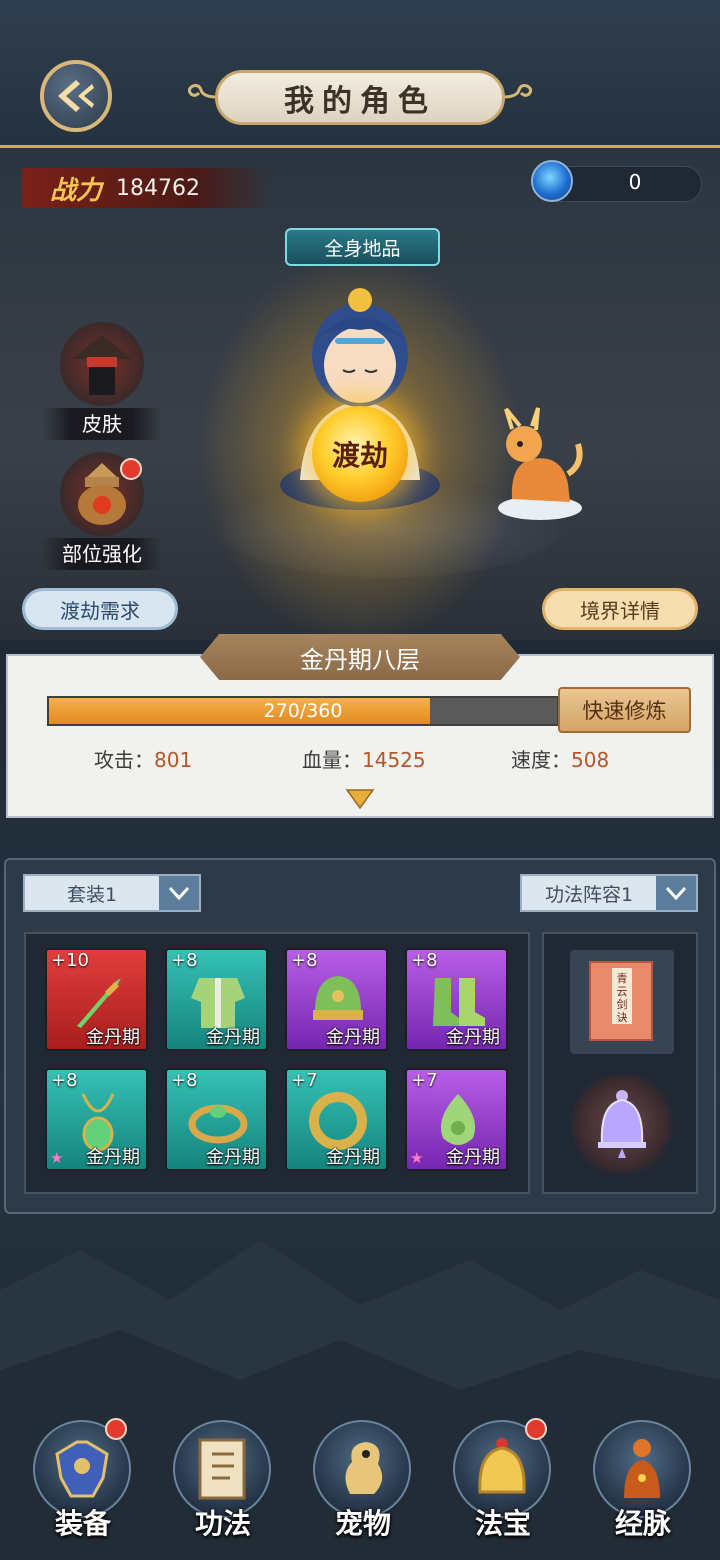 Image resolution: width=720 pixels, height=1560 pixels. What do you see at coordinates (456, 999) in the screenshot?
I see `equip-slot-boots: +8 金丹期` at bounding box center [456, 999].